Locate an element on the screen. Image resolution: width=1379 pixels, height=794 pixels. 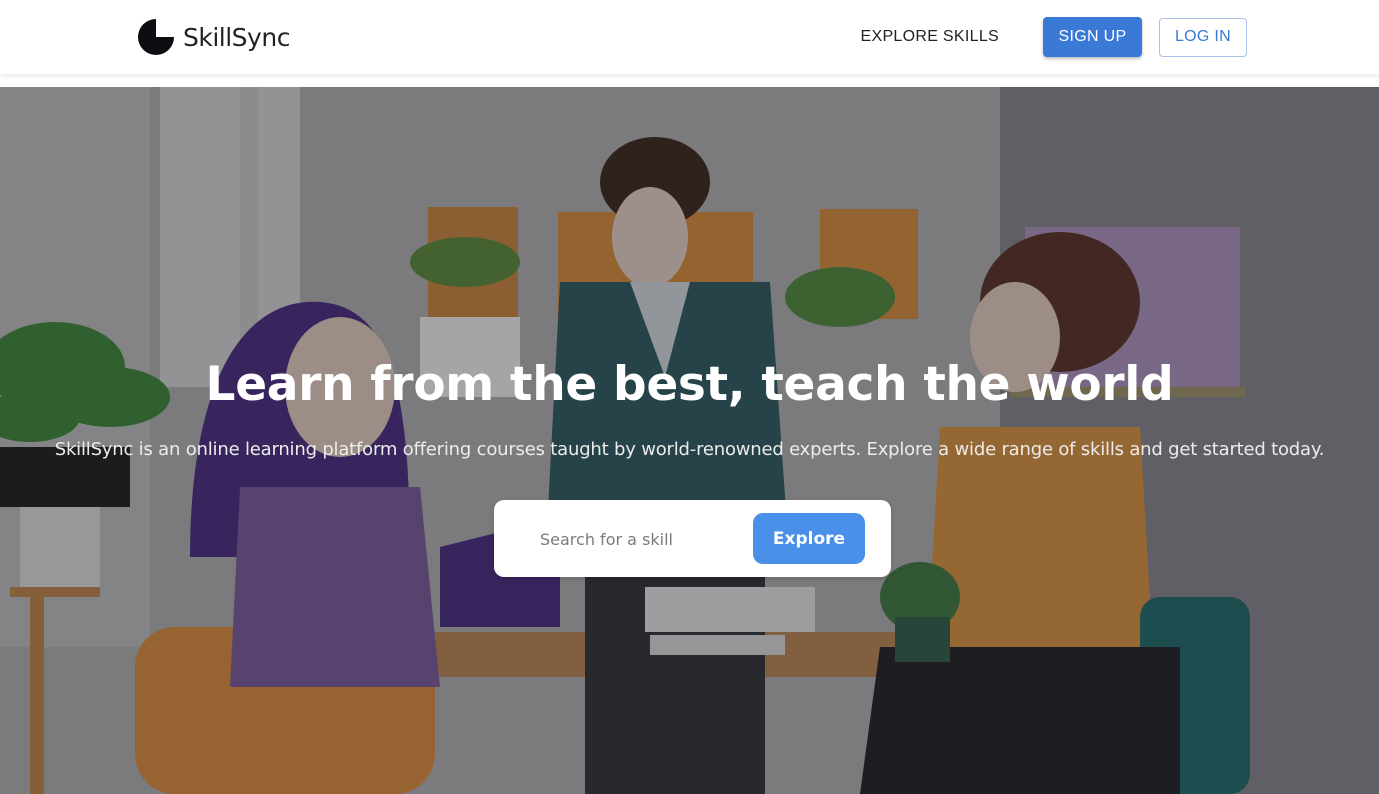
explore-button: Explore is located at coordinates (809, 538).